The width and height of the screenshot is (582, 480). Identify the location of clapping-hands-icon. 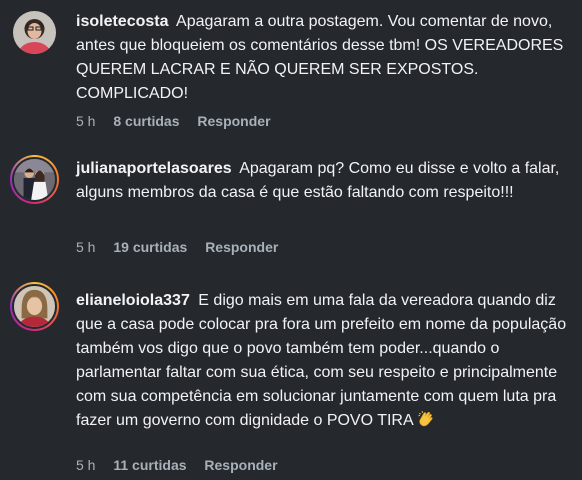
(425, 418).